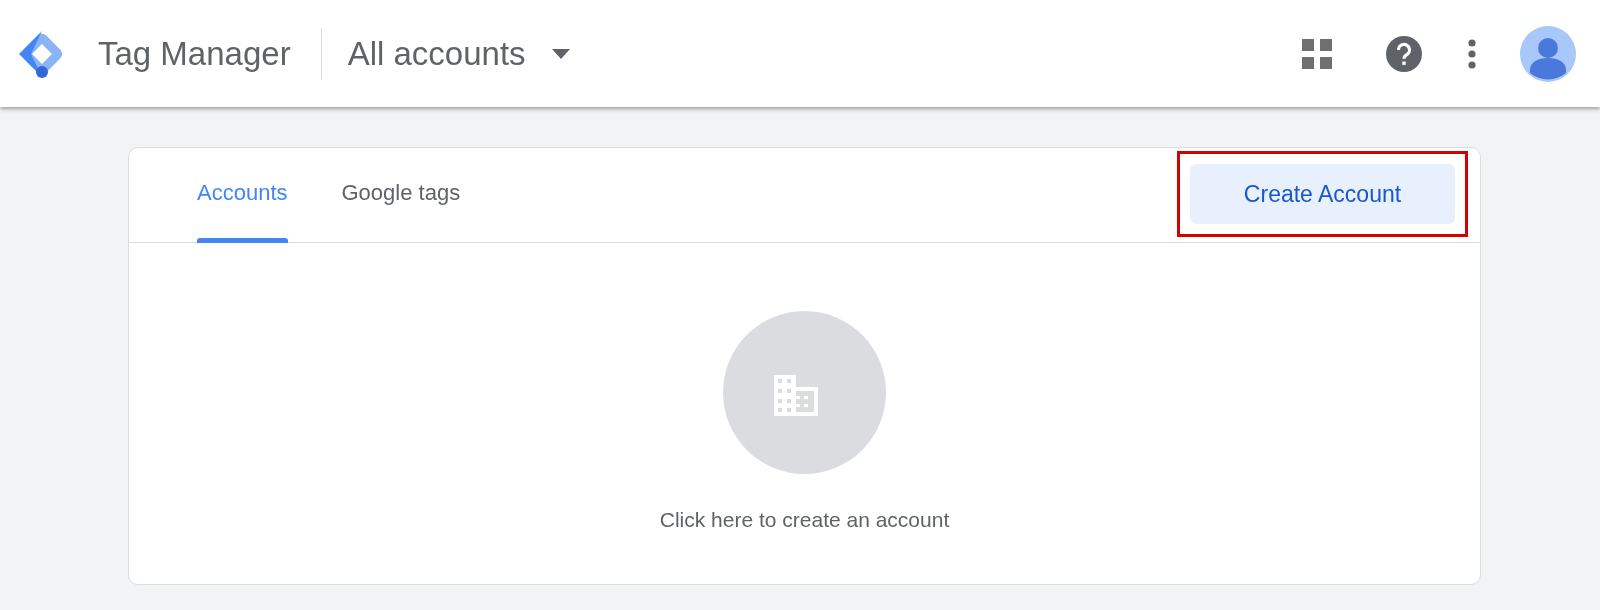 Image resolution: width=1600 pixels, height=610 pixels. Describe the element at coordinates (1472, 53) in the screenshot. I see `more-vert-icon` at that location.